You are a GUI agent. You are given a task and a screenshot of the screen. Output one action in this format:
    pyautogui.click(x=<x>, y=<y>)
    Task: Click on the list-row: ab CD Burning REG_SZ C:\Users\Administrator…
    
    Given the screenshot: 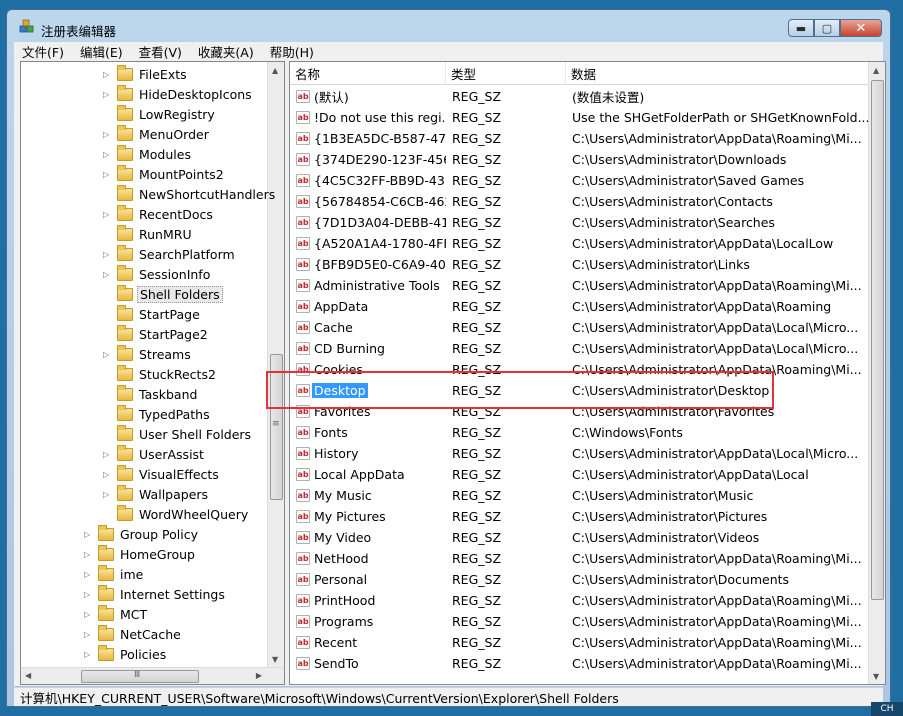 What is the action you would take?
    pyautogui.click(x=579, y=348)
    